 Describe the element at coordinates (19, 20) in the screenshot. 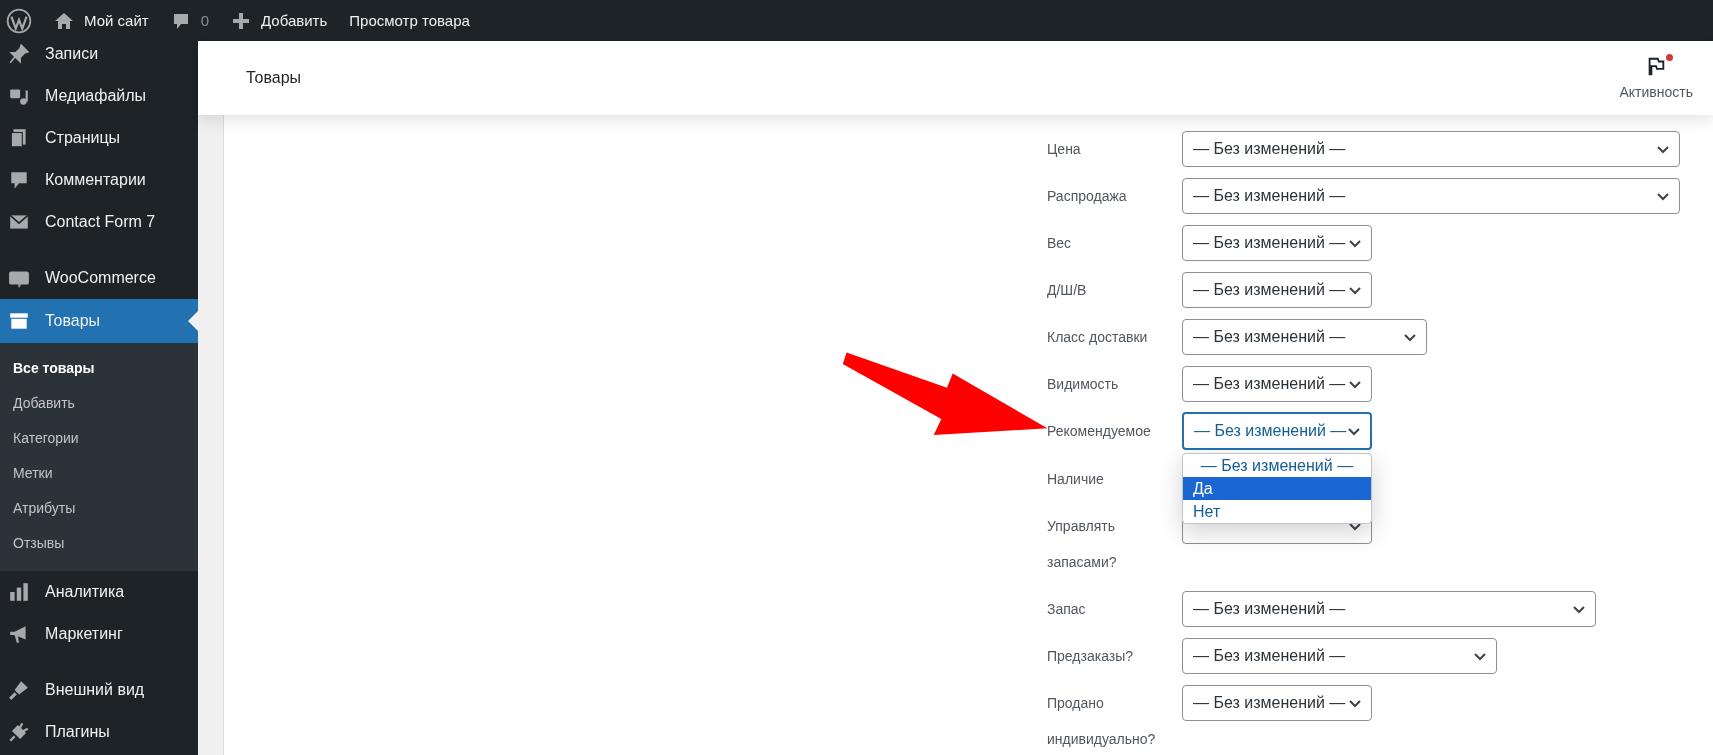

I see `wordpress-logo` at that location.